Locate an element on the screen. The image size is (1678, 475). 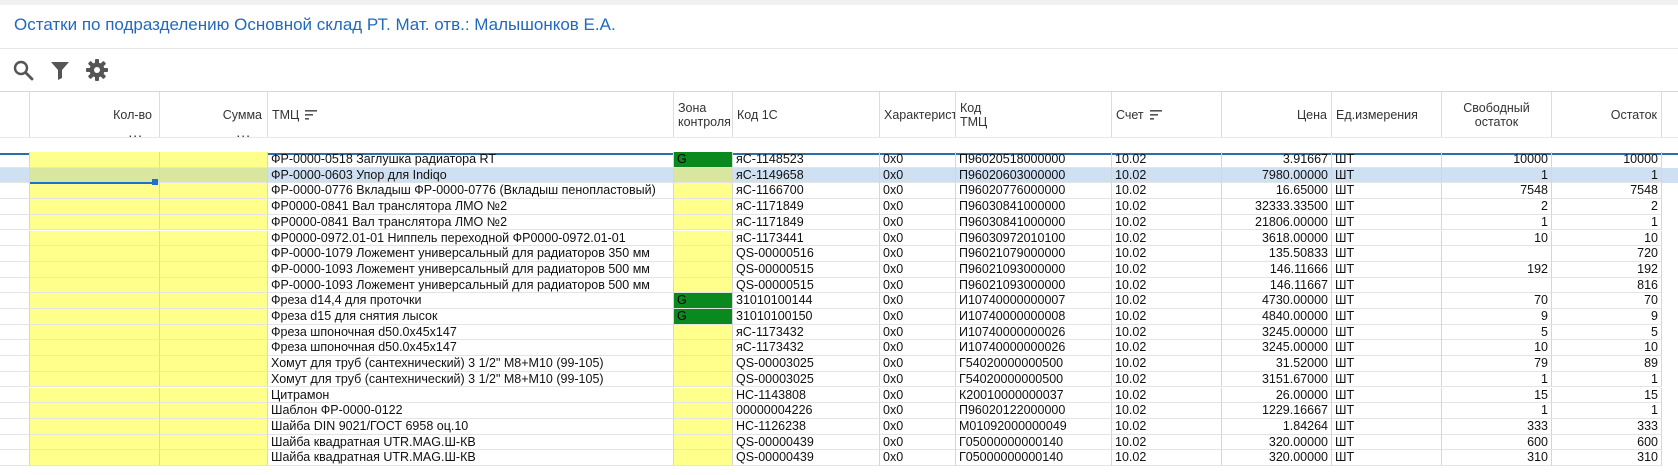
cell-code-tmc: П96020122000000 is located at coordinates (1034, 411).